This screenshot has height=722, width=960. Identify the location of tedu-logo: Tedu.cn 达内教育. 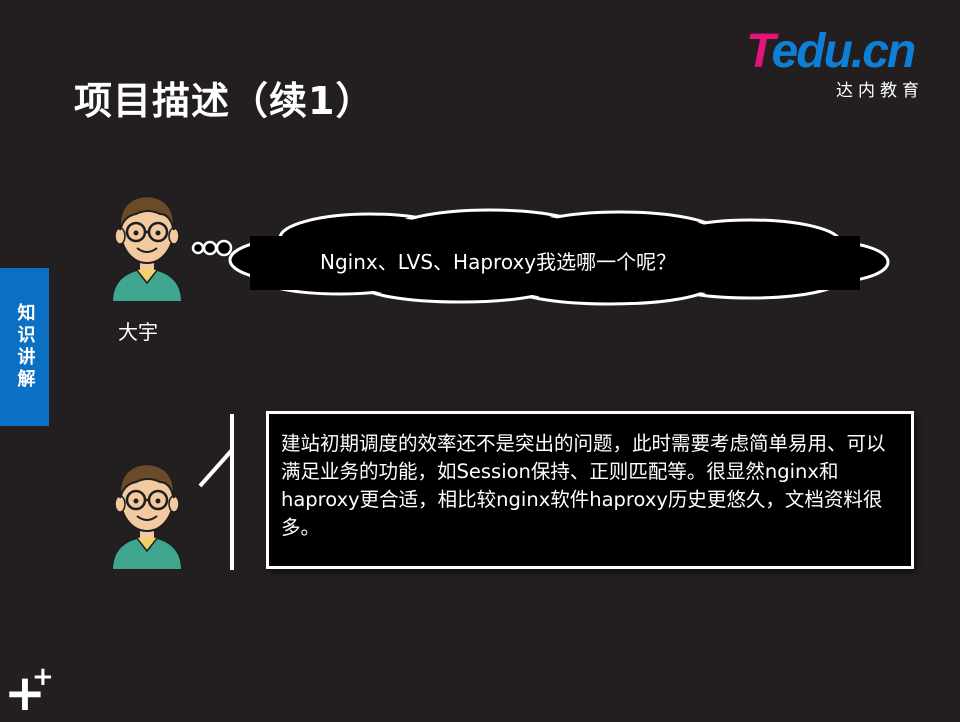
(841, 63).